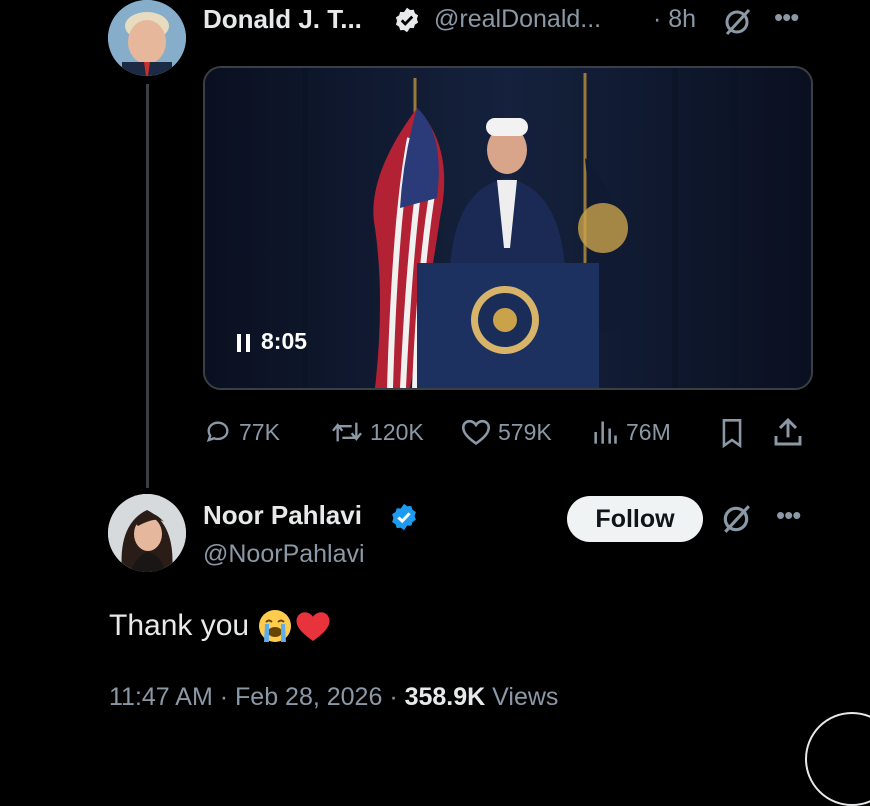 This screenshot has width=870, height=806. Describe the element at coordinates (282, 515) in the screenshot. I see `author-name: Noor Pahlavi` at that location.